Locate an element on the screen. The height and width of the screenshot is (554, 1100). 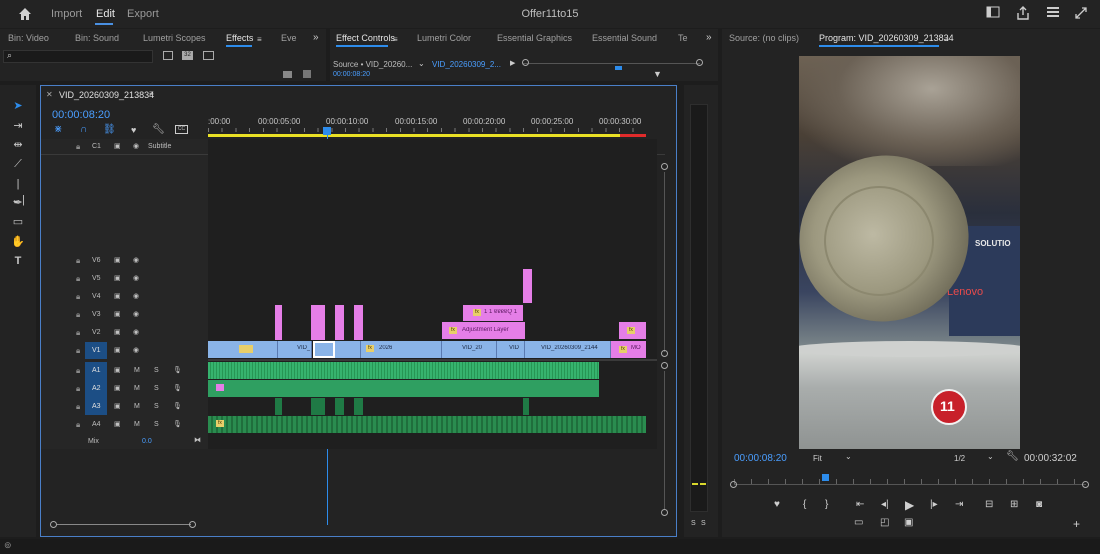
timeline-vscroll-top is located at coordinates (664, 166).